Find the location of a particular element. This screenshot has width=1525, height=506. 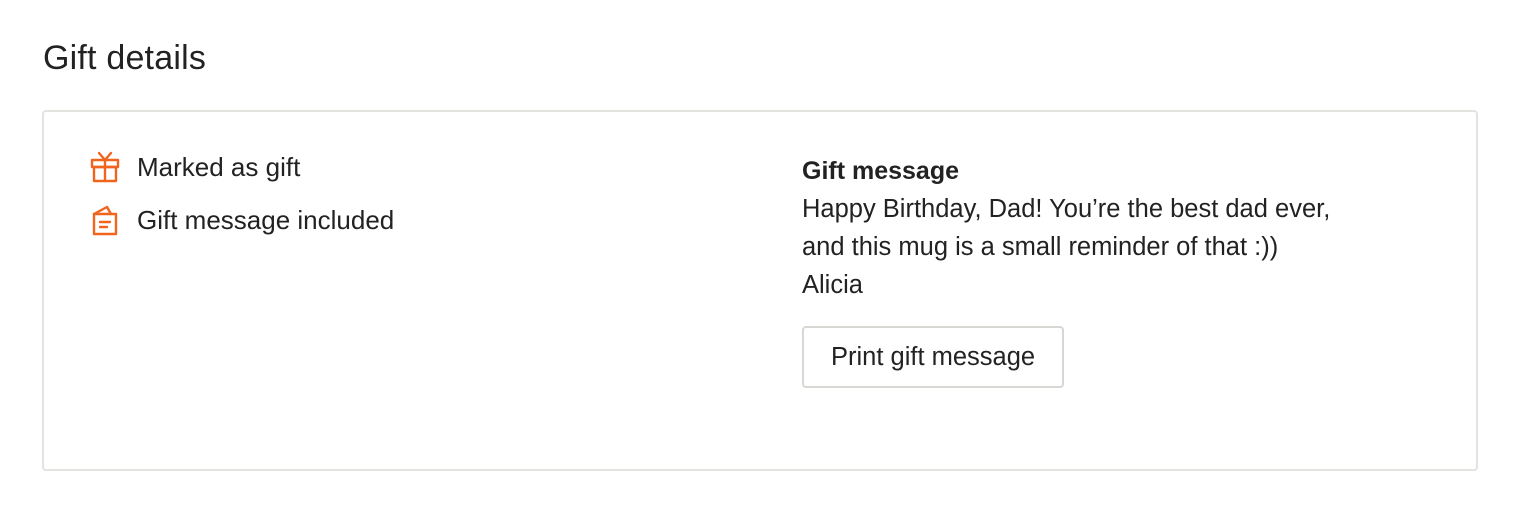

flag-marked-as-gift: Marked as gift is located at coordinates (241, 167).